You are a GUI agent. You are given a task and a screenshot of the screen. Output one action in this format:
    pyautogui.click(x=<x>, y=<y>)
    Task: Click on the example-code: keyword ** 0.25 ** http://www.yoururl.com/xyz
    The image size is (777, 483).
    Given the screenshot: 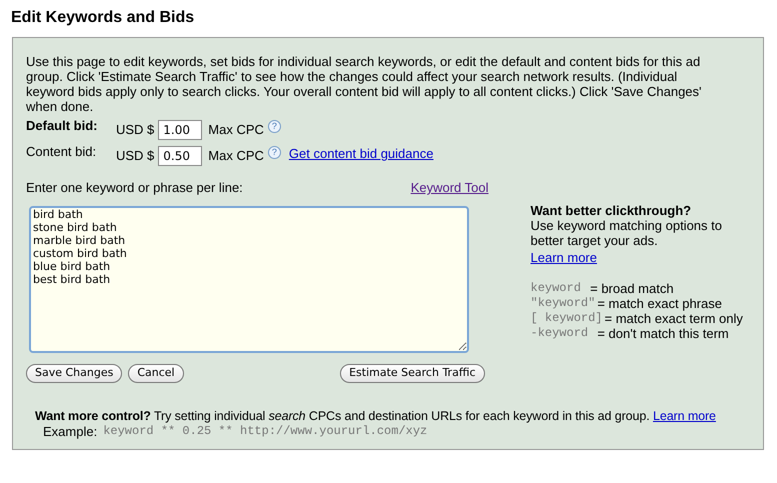 What is the action you would take?
    pyautogui.click(x=265, y=431)
    